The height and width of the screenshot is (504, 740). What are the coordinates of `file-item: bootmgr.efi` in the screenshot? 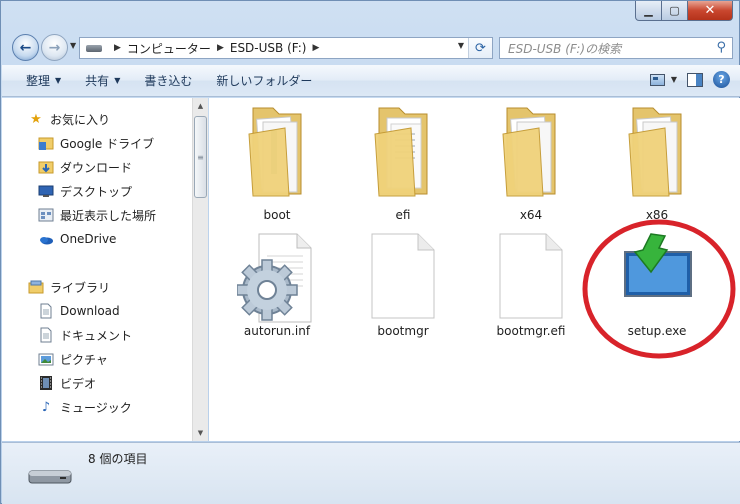 It's located at (531, 289).